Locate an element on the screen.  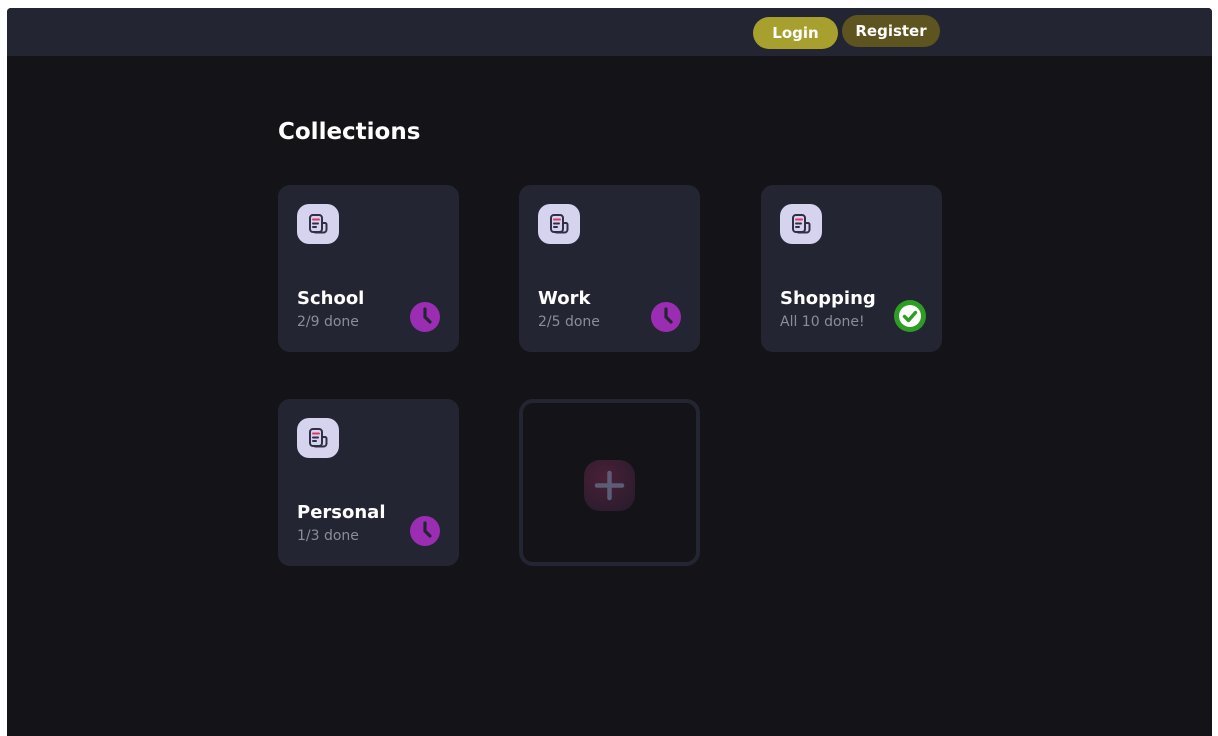
collection-card-personal: Personal 1/3 done is located at coordinates (368, 482).